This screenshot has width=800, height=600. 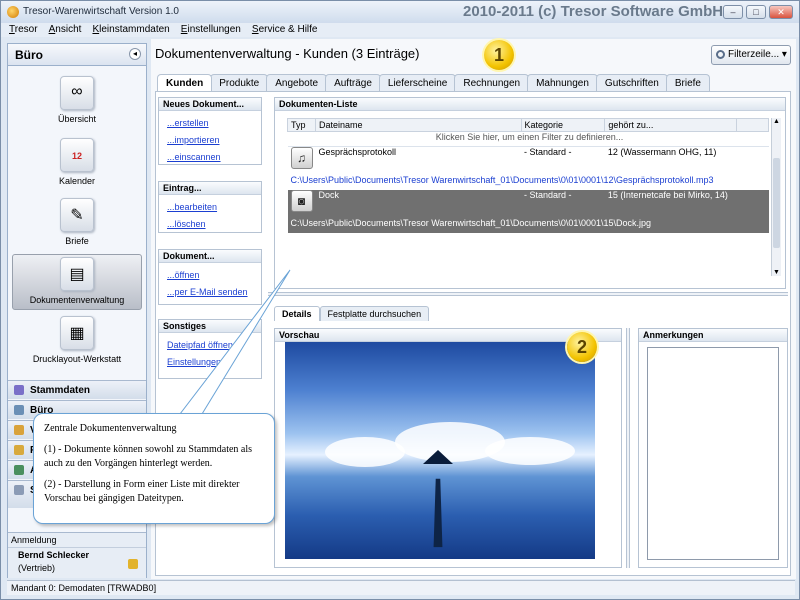 I want to click on tab-briefe: Briefe, so click(x=687, y=82).